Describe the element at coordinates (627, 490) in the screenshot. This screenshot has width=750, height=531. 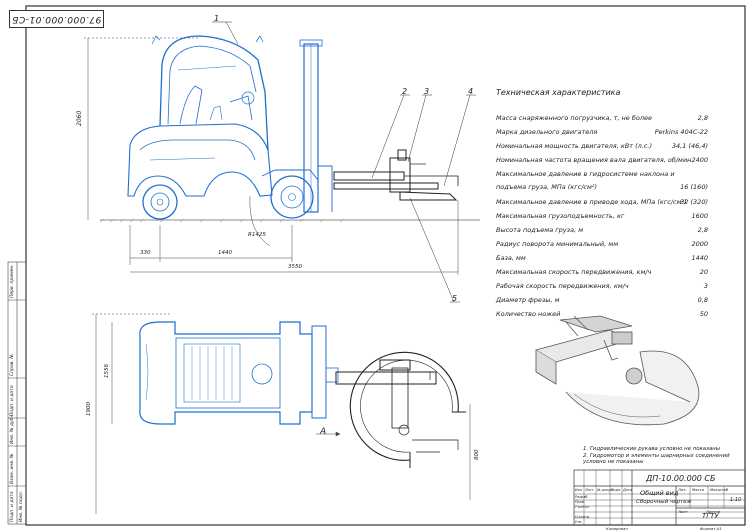
I see `title-role-header: Дата` at that location.